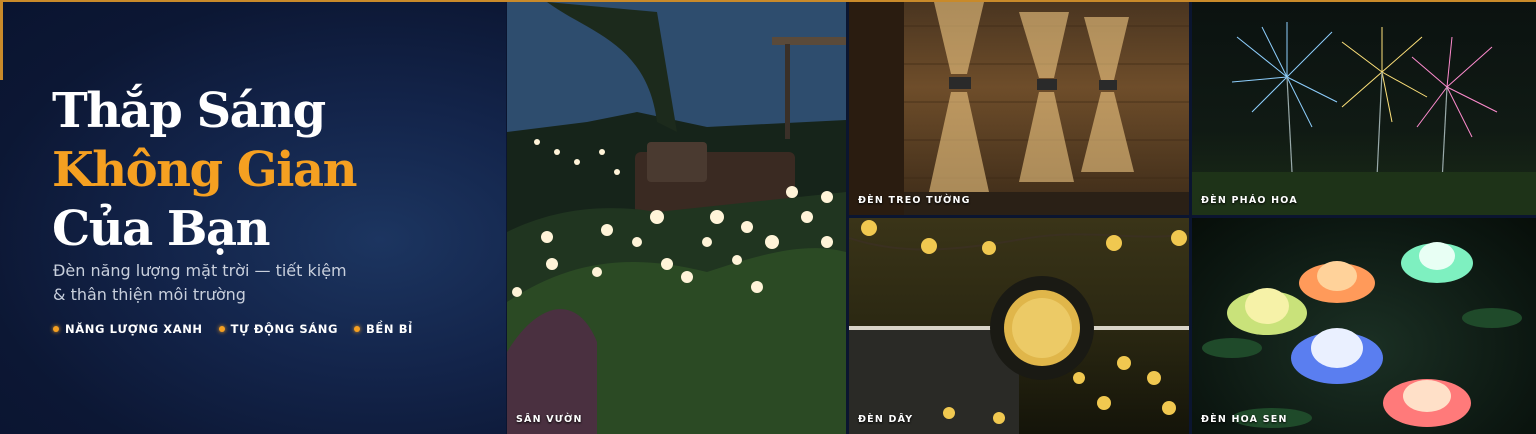 This screenshot has height=434, width=1536. I want to click on fireworks-photo, so click(1364, 108).